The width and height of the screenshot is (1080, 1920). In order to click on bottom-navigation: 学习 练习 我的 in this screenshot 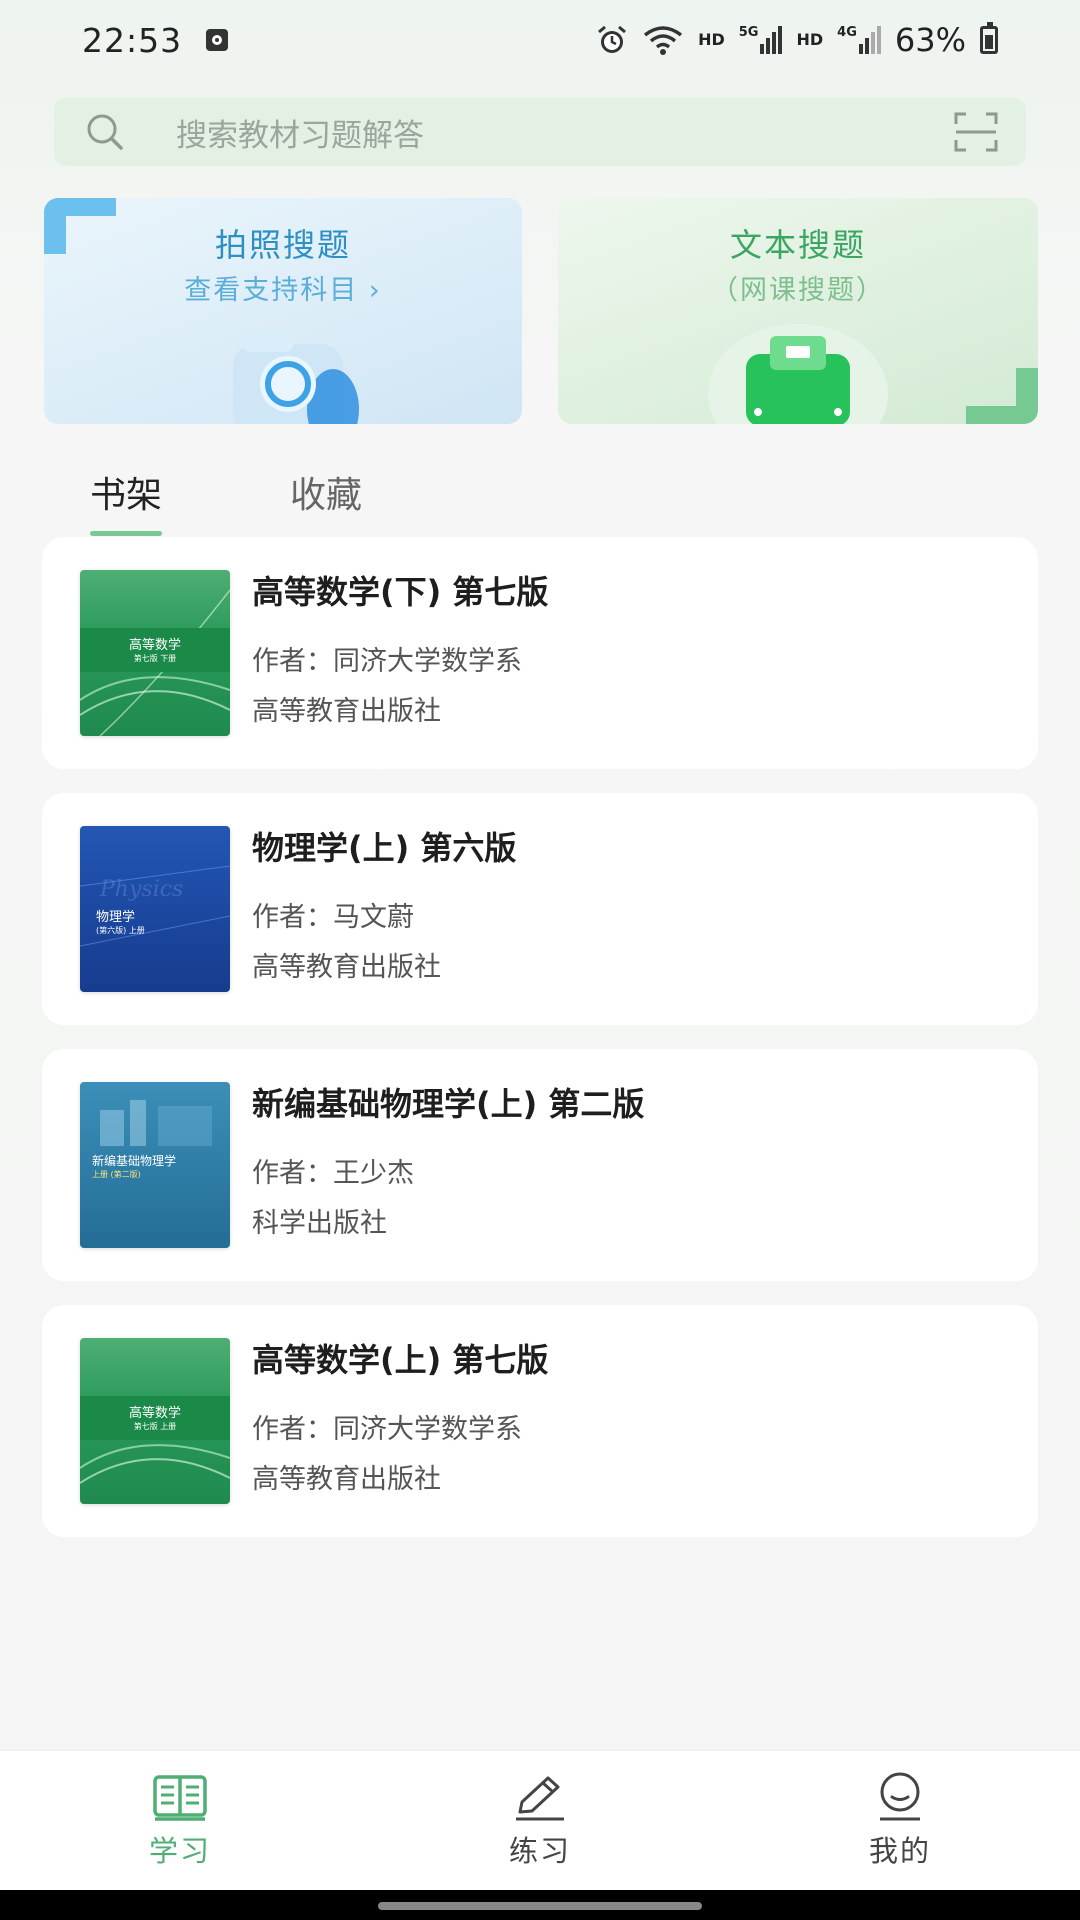, I will do `click(540, 1820)`.